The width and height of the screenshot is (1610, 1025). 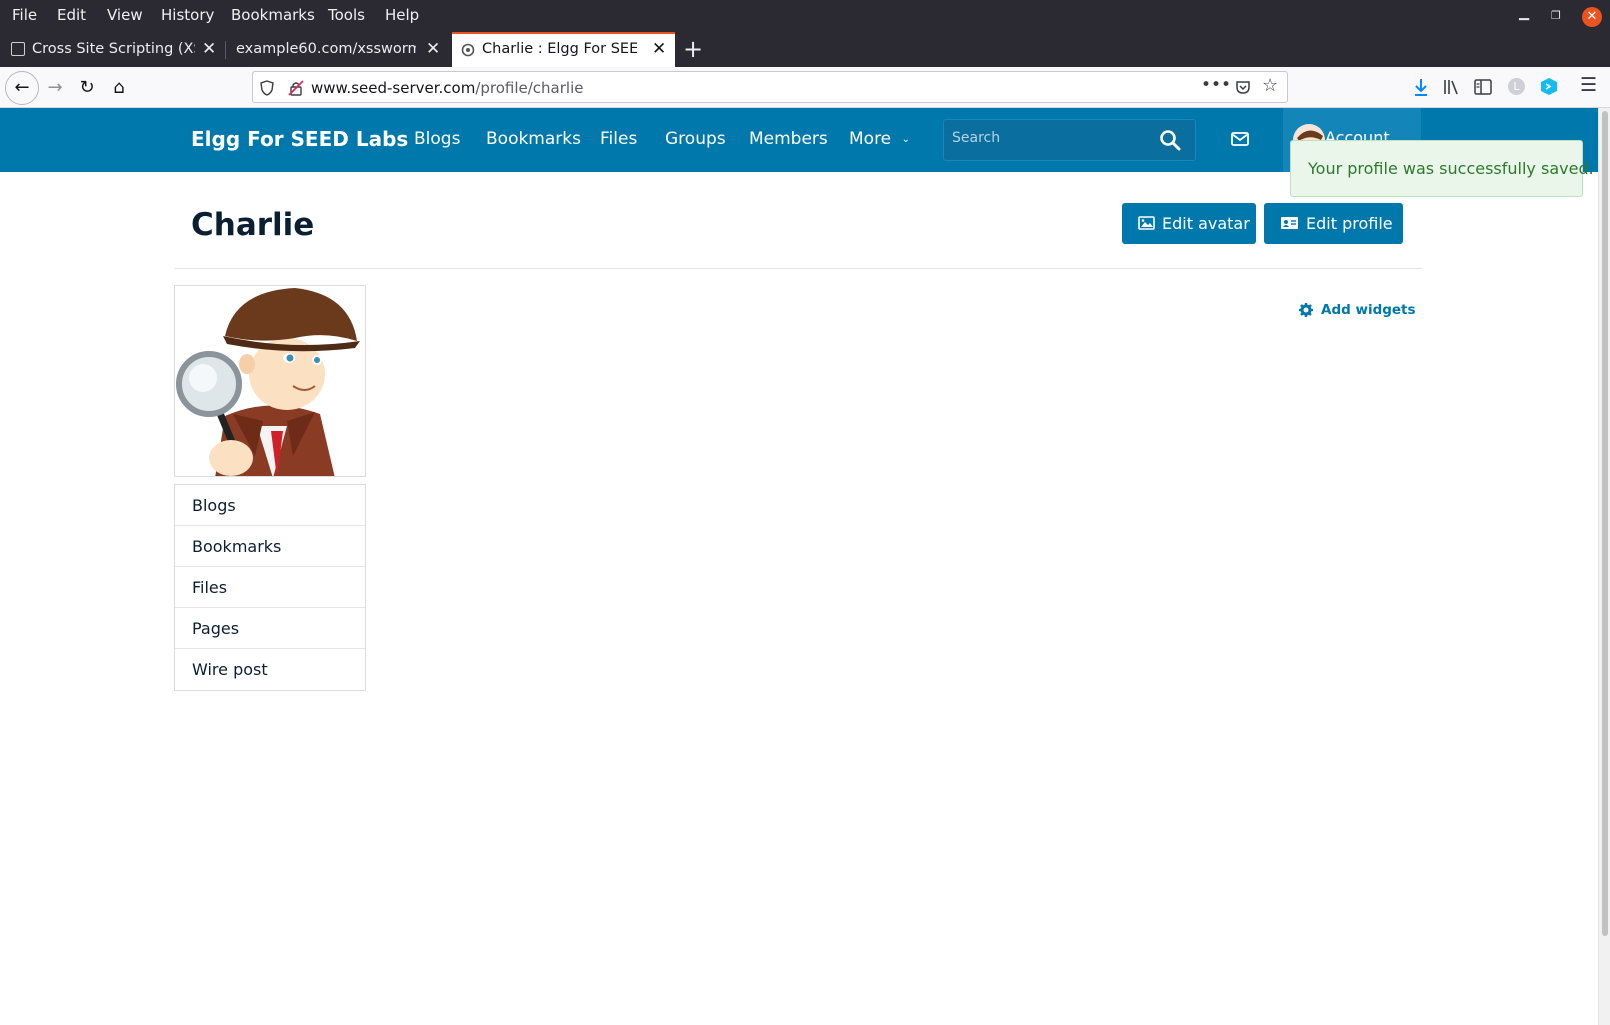 I want to click on nav-more: More ⌄, so click(x=879, y=139).